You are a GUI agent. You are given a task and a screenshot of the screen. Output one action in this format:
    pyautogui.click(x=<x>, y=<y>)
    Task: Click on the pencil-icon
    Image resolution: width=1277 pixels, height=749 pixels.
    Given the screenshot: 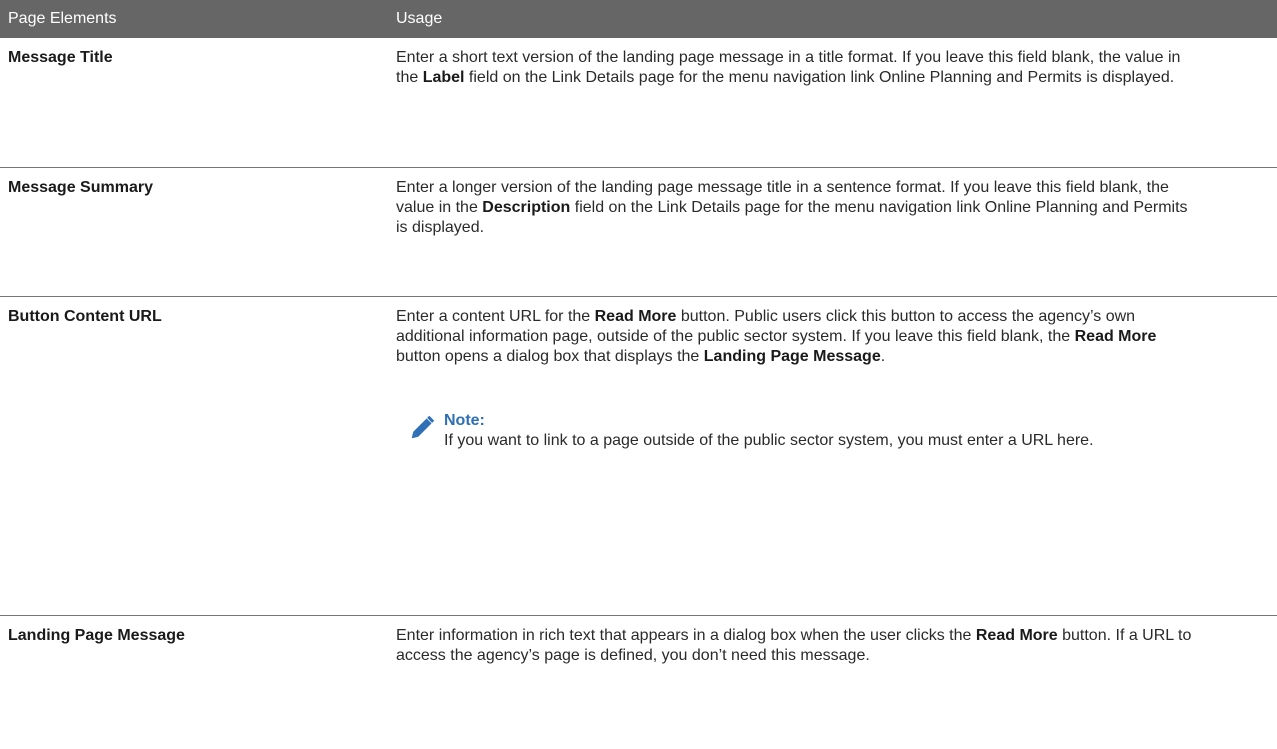 What is the action you would take?
    pyautogui.click(x=423, y=426)
    